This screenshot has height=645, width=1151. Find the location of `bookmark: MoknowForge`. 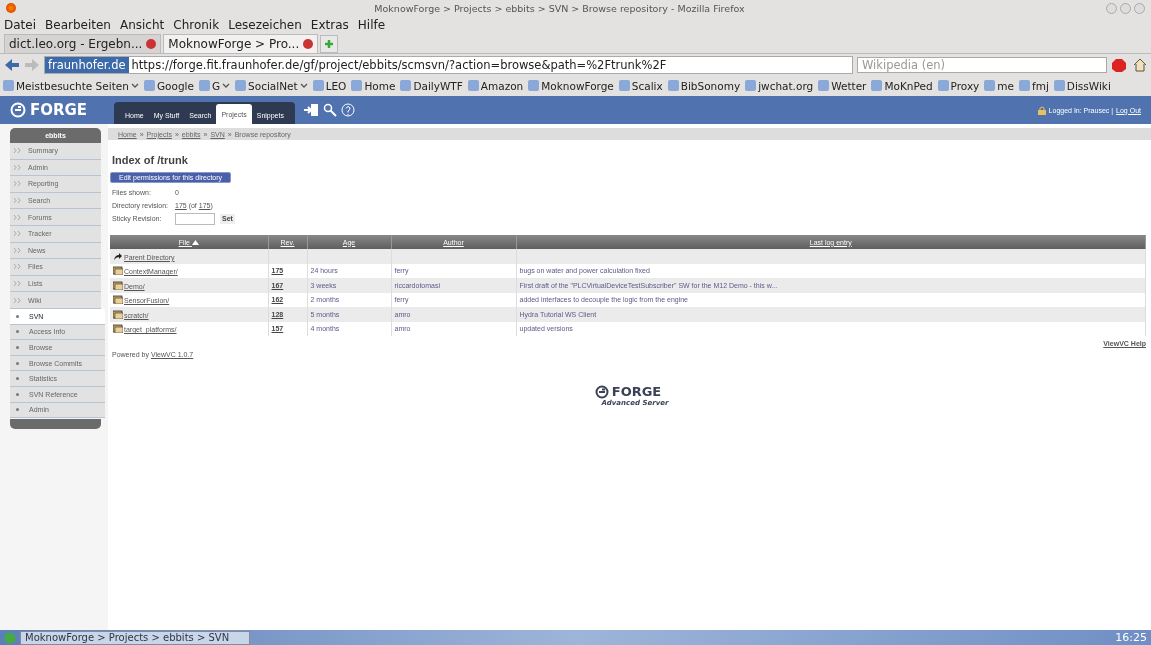

bookmark: MoknowForge is located at coordinates (577, 85).